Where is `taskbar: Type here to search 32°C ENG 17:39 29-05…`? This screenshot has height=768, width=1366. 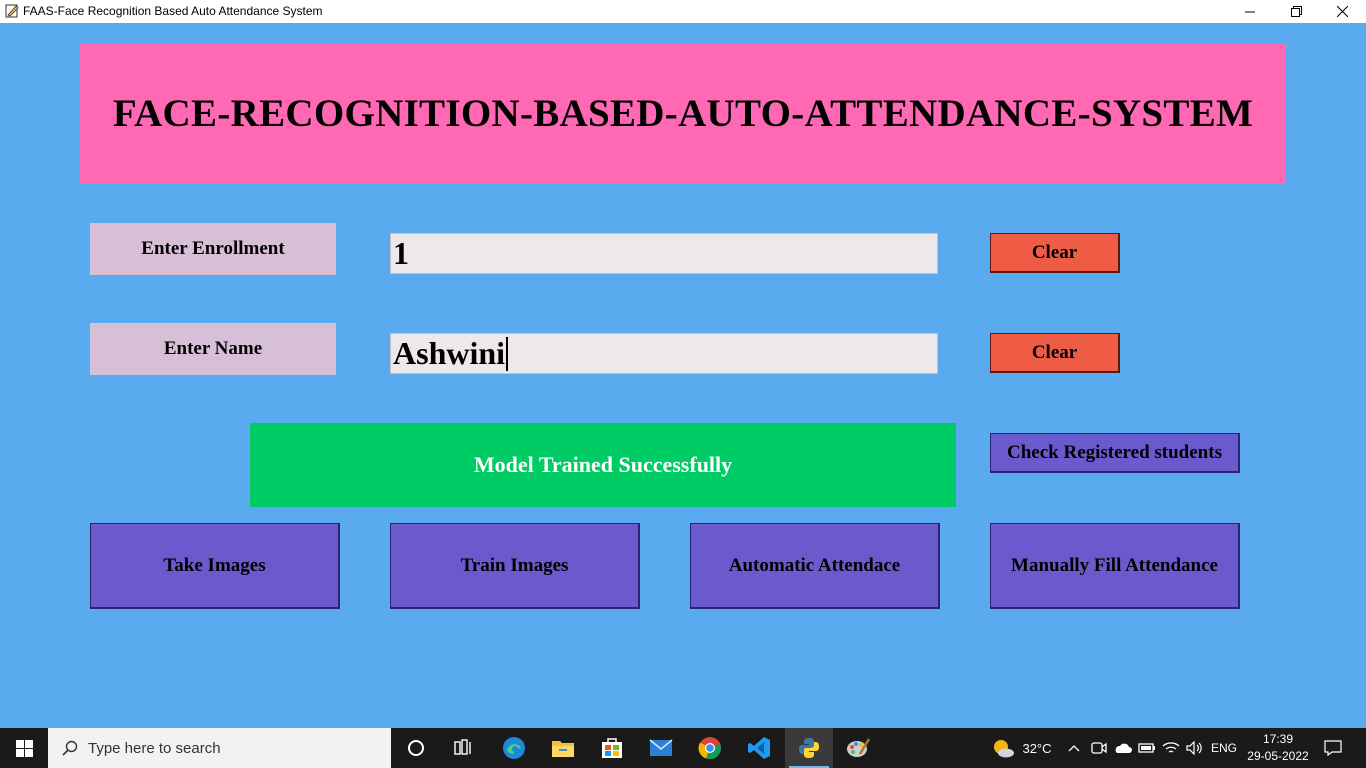 taskbar: Type here to search 32°C ENG 17:39 29-05… is located at coordinates (683, 748).